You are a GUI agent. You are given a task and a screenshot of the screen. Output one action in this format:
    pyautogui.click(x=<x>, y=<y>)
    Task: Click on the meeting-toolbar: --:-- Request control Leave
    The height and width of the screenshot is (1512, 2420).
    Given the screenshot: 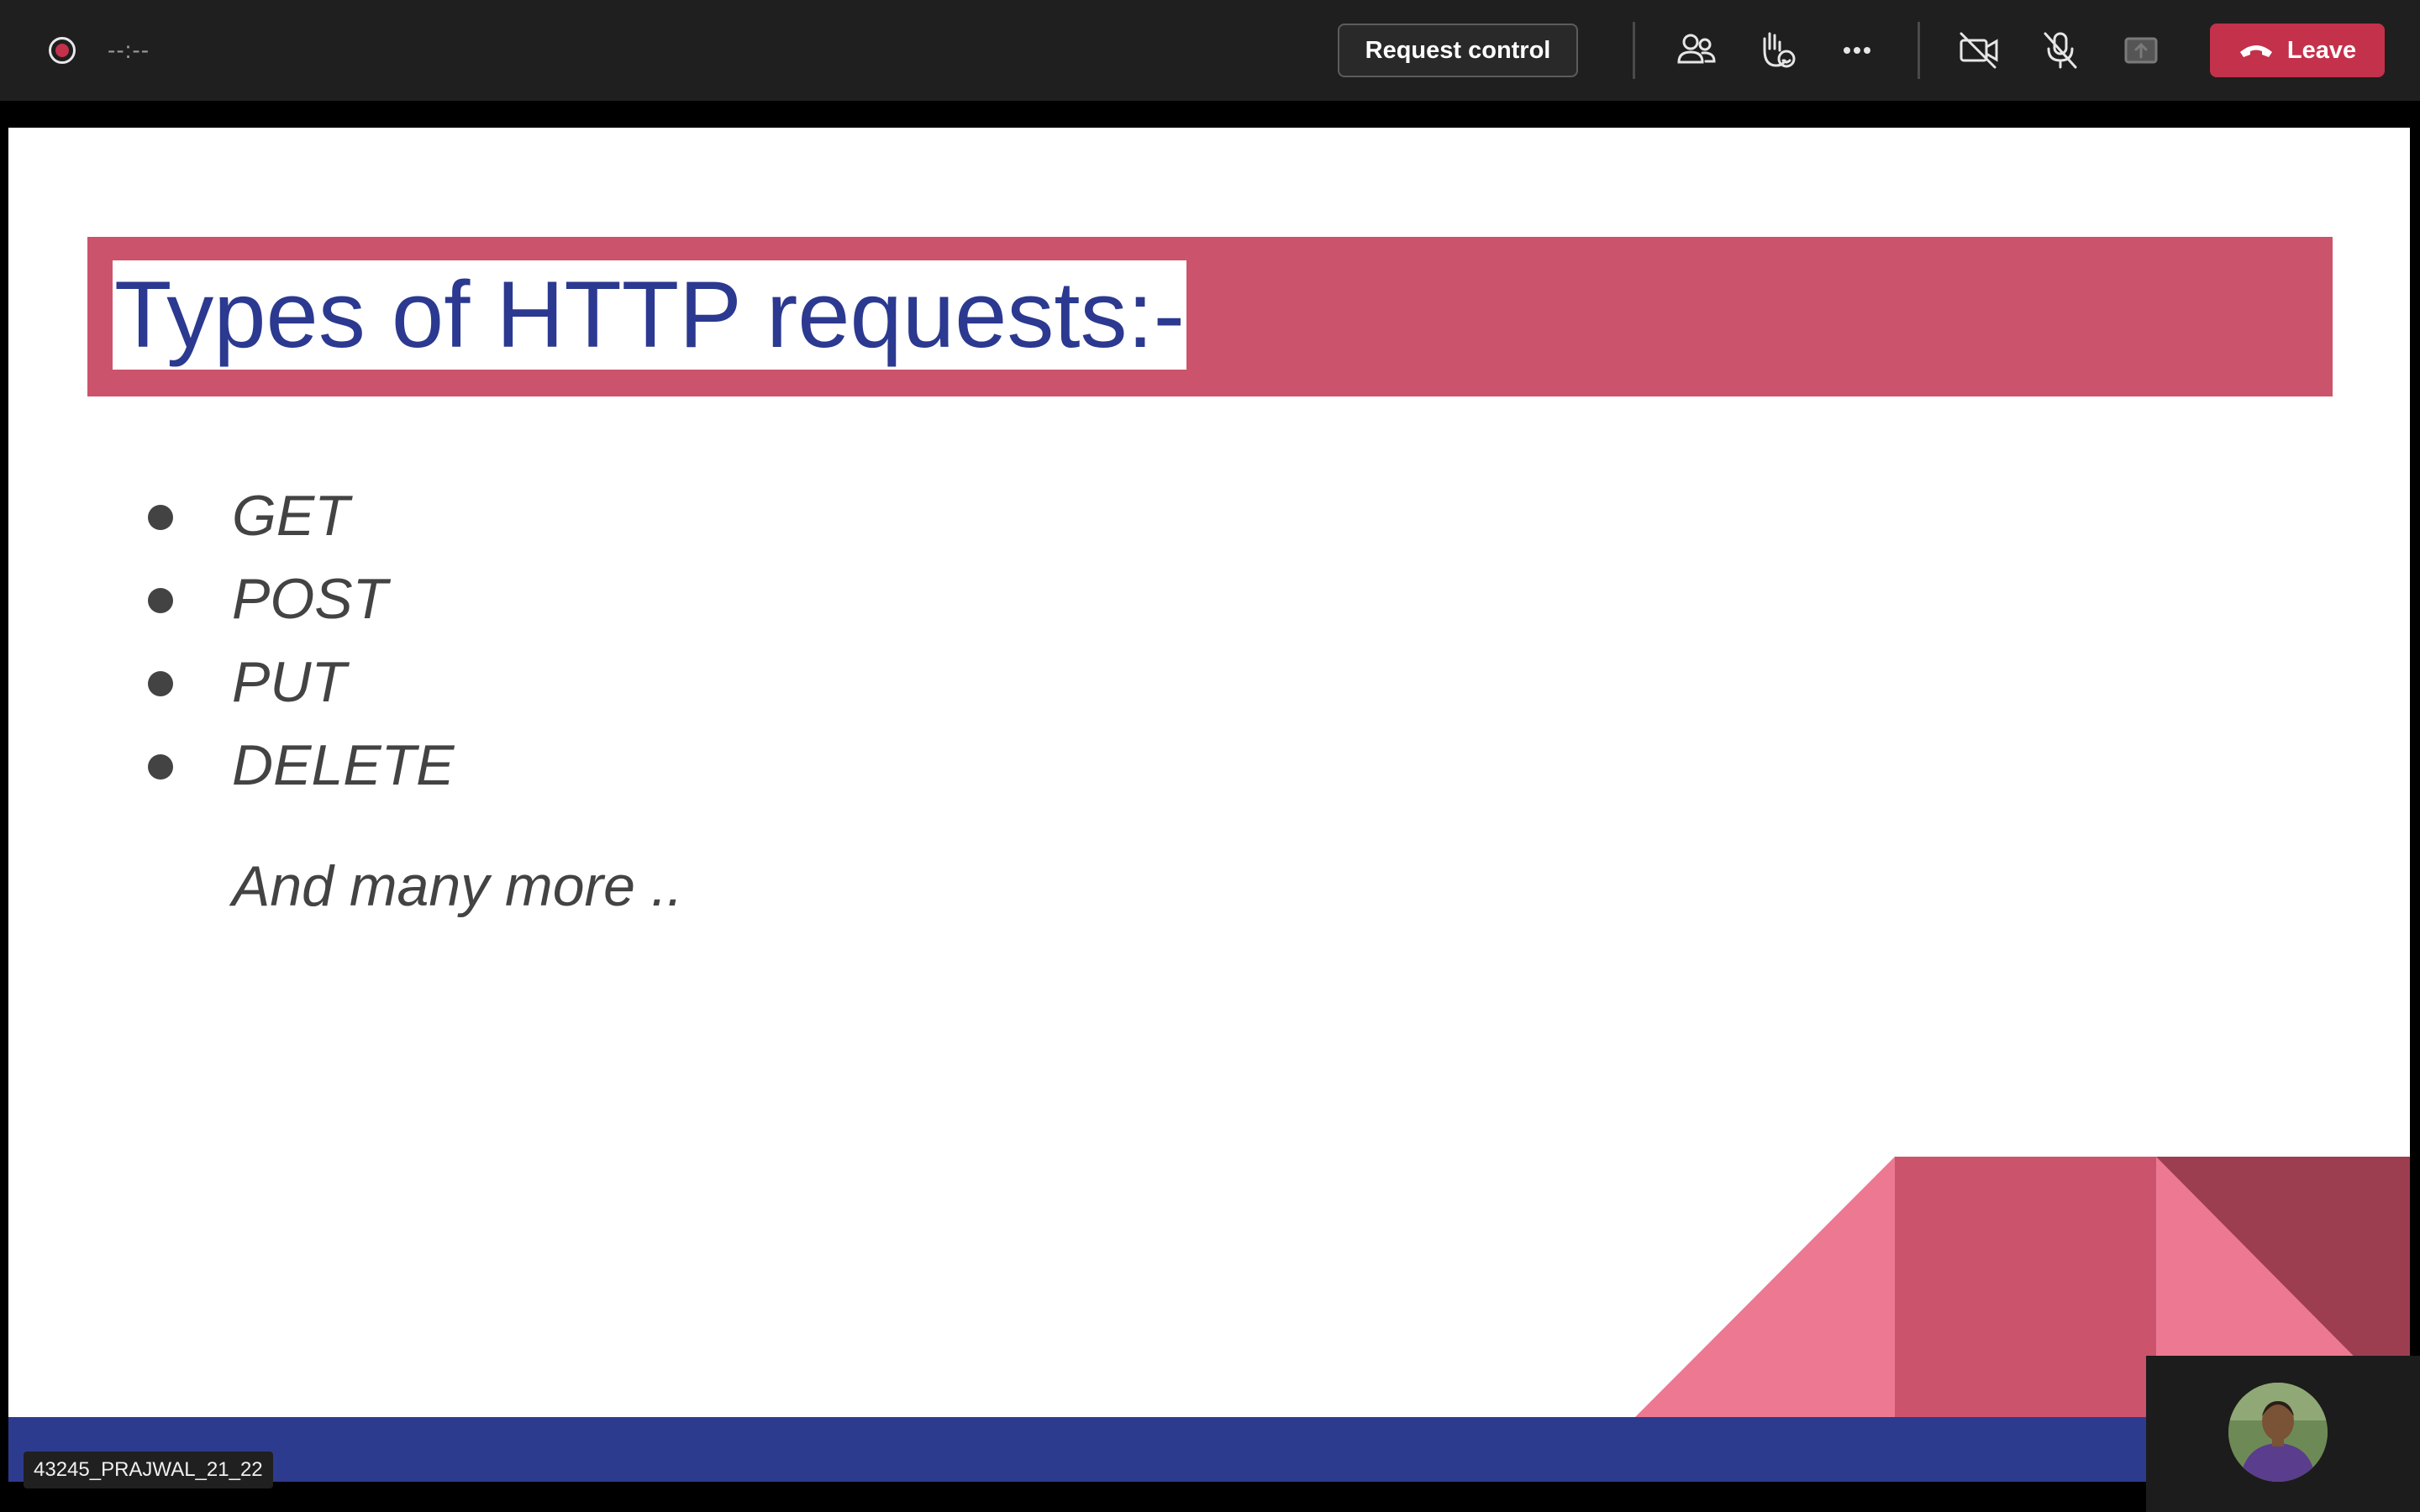 What is the action you would take?
    pyautogui.click(x=1210, y=50)
    